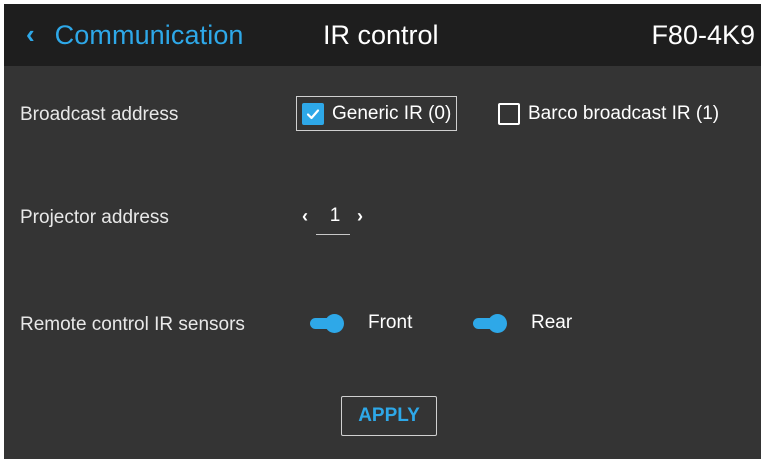  I want to click on header-bar: ‹ Communication IR control F80-4K9, so click(382, 35).